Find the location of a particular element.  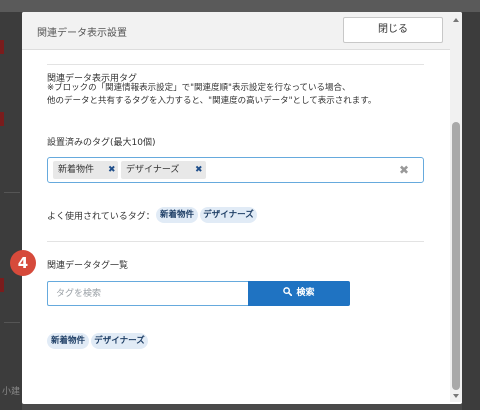

modal-scrollbar is located at coordinates (456, 208).